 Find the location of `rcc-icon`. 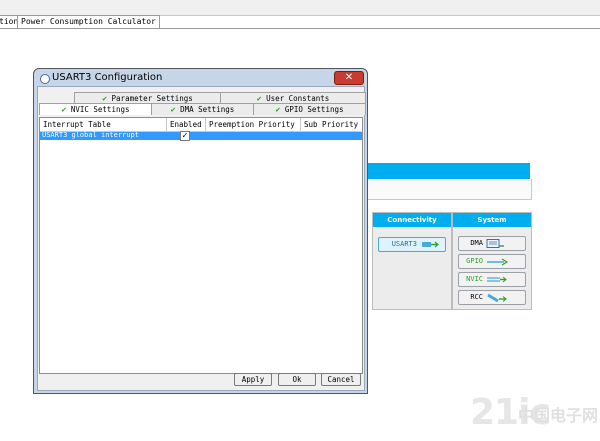

rcc-icon is located at coordinates (497, 298).